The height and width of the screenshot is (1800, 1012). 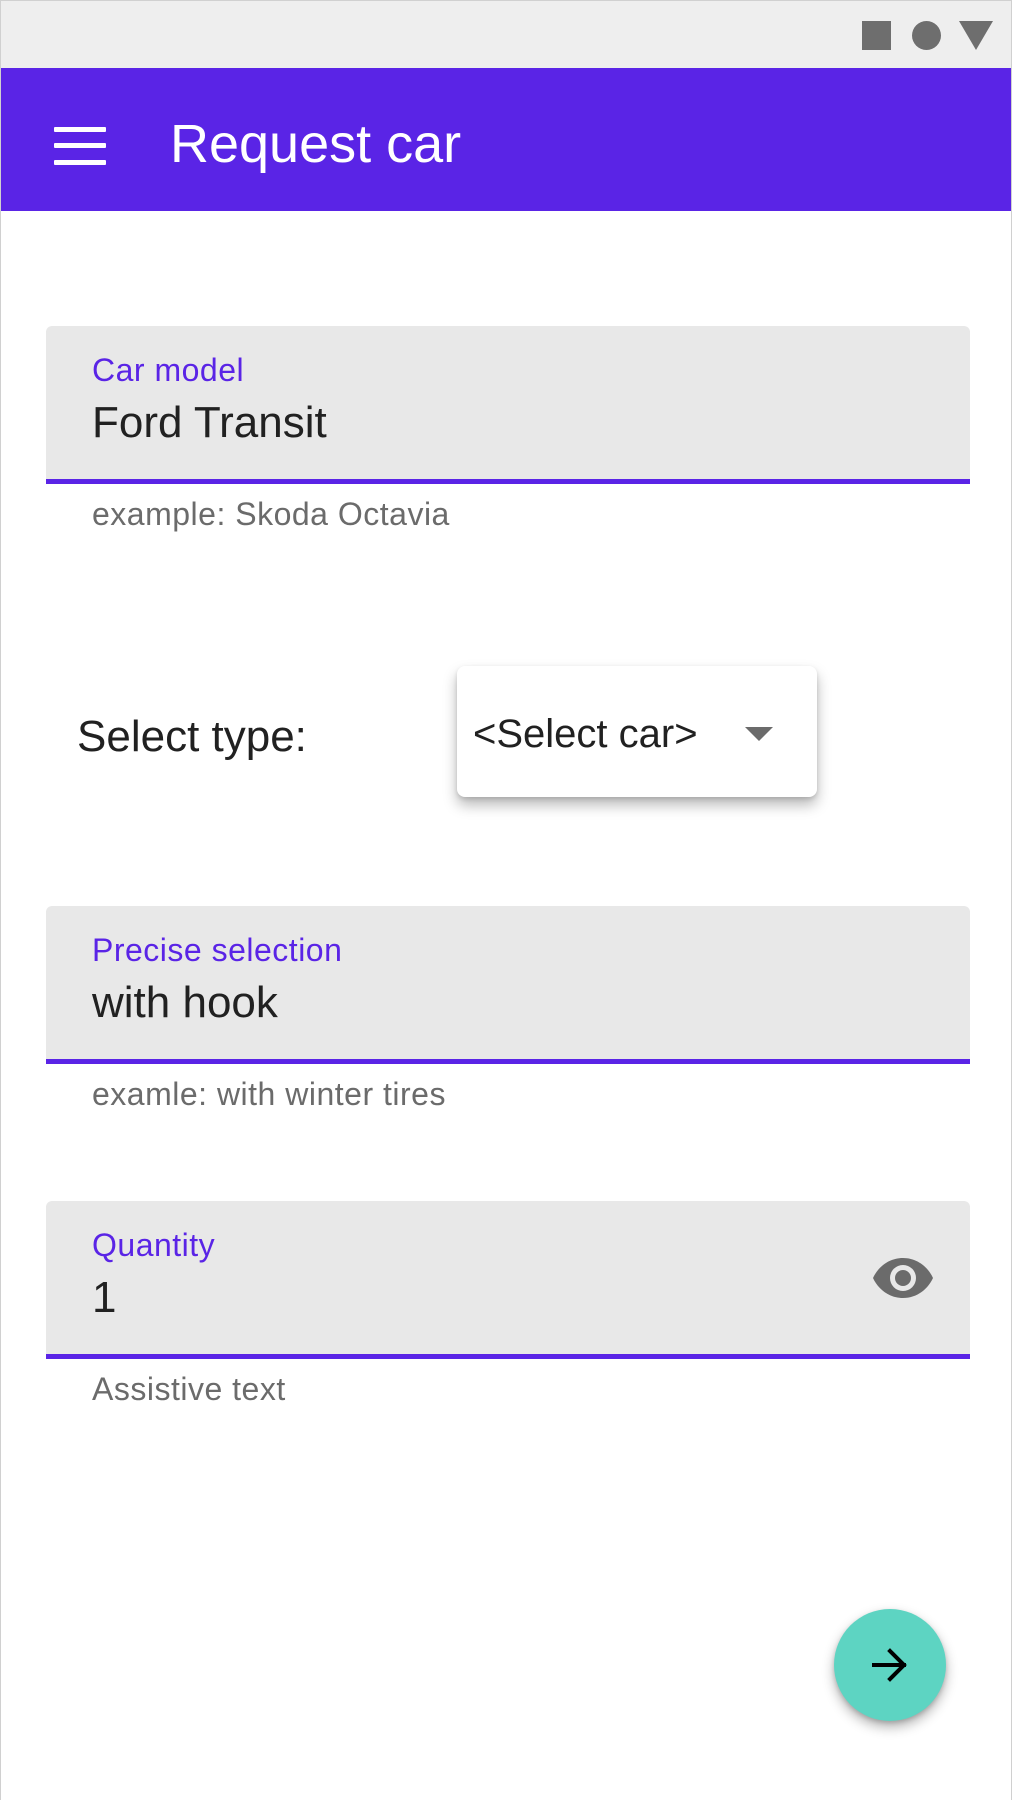 I want to click on next-fab-button, so click(x=890, y=1665).